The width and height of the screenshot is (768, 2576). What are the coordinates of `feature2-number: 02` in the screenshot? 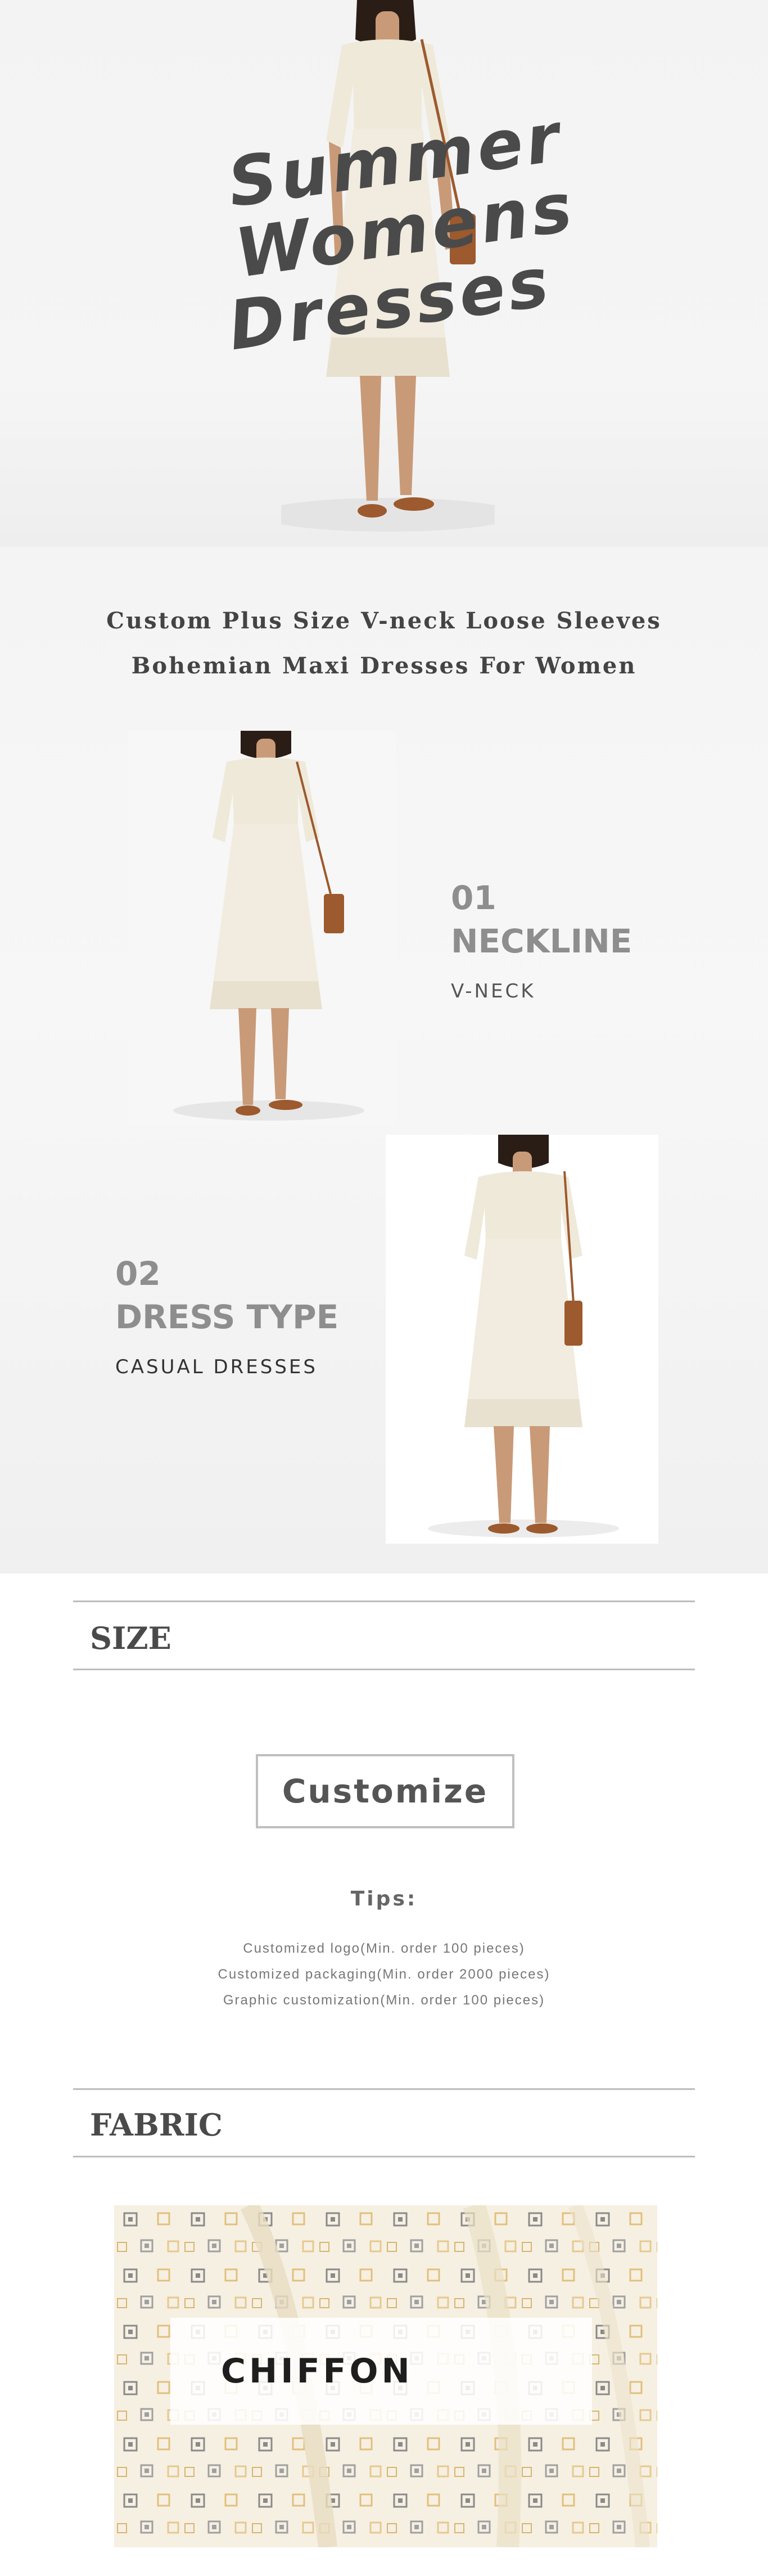 It's located at (138, 1274).